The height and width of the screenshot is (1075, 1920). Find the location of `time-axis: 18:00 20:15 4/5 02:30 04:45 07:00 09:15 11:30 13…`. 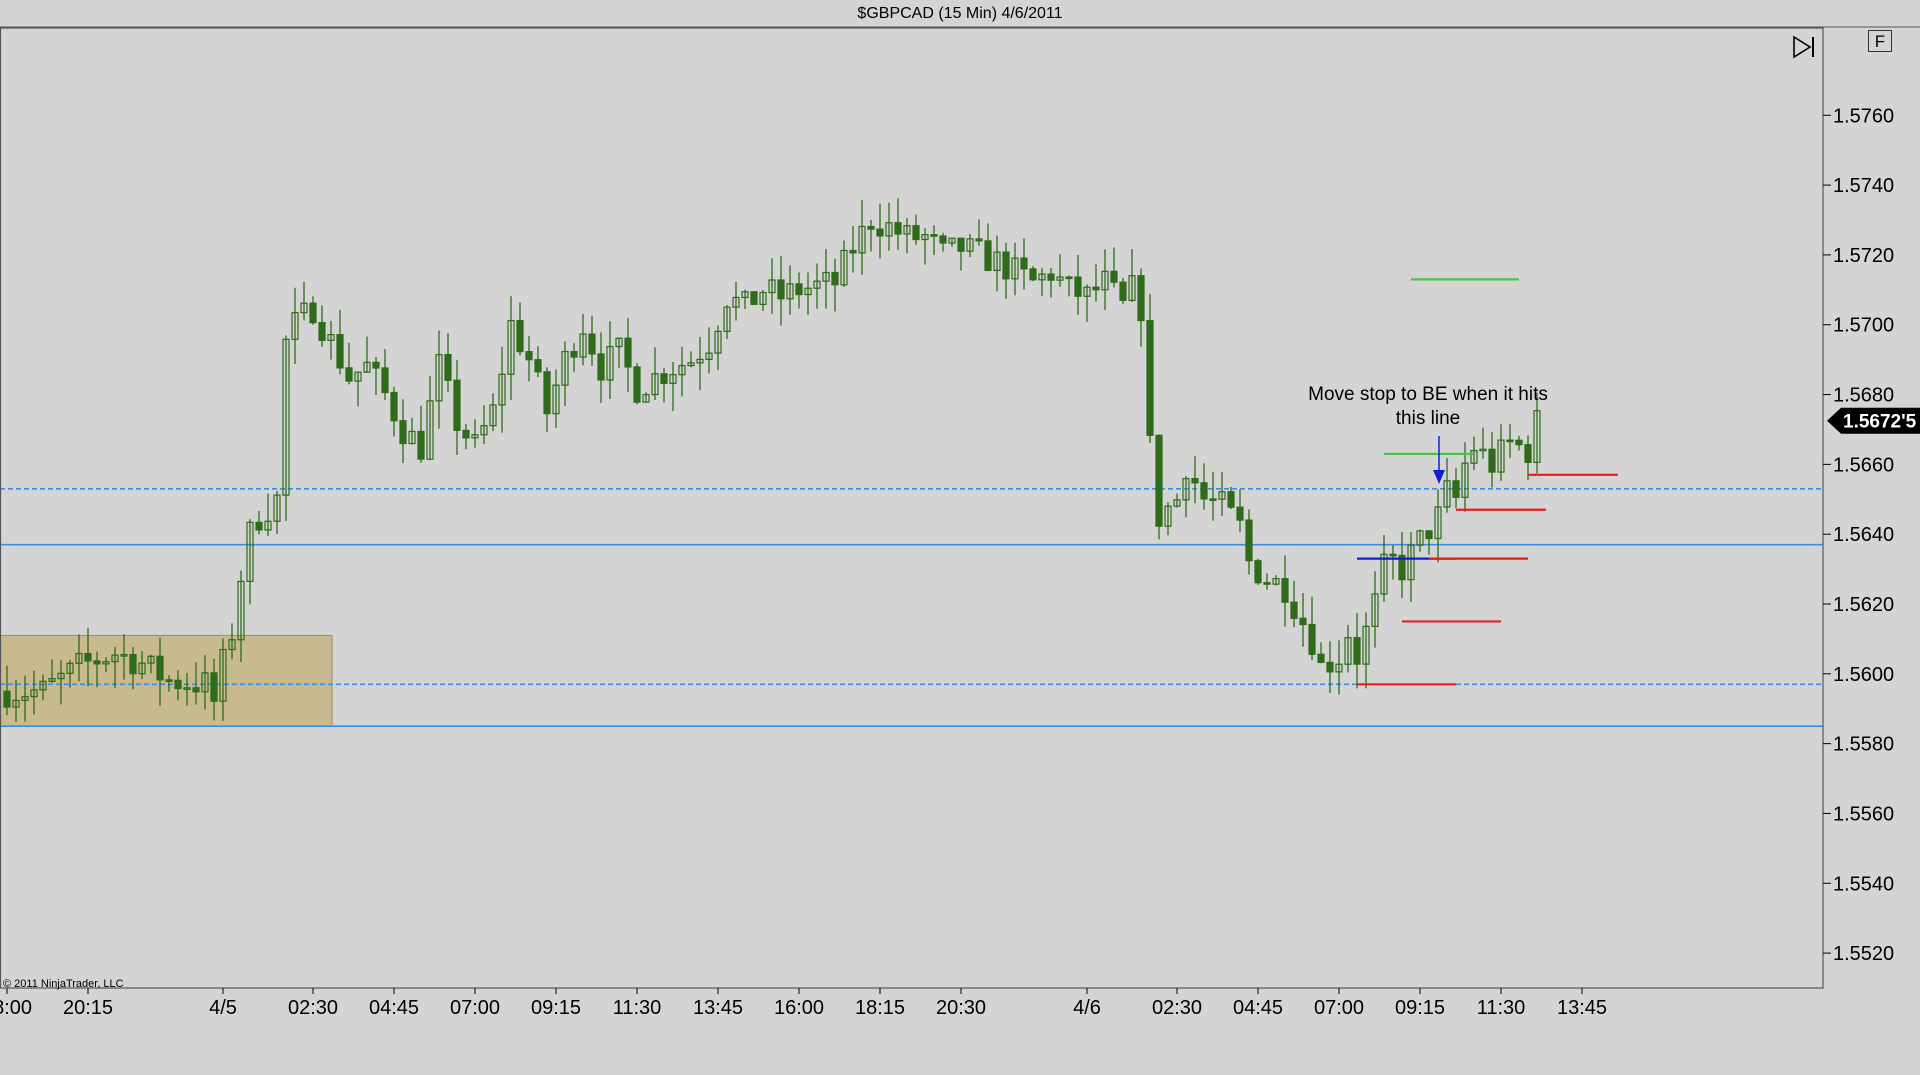

time-axis: 18:00 20:15 4/5 02:30 04:45 07:00 09:15 11:30 13… is located at coordinates (803, 1003).